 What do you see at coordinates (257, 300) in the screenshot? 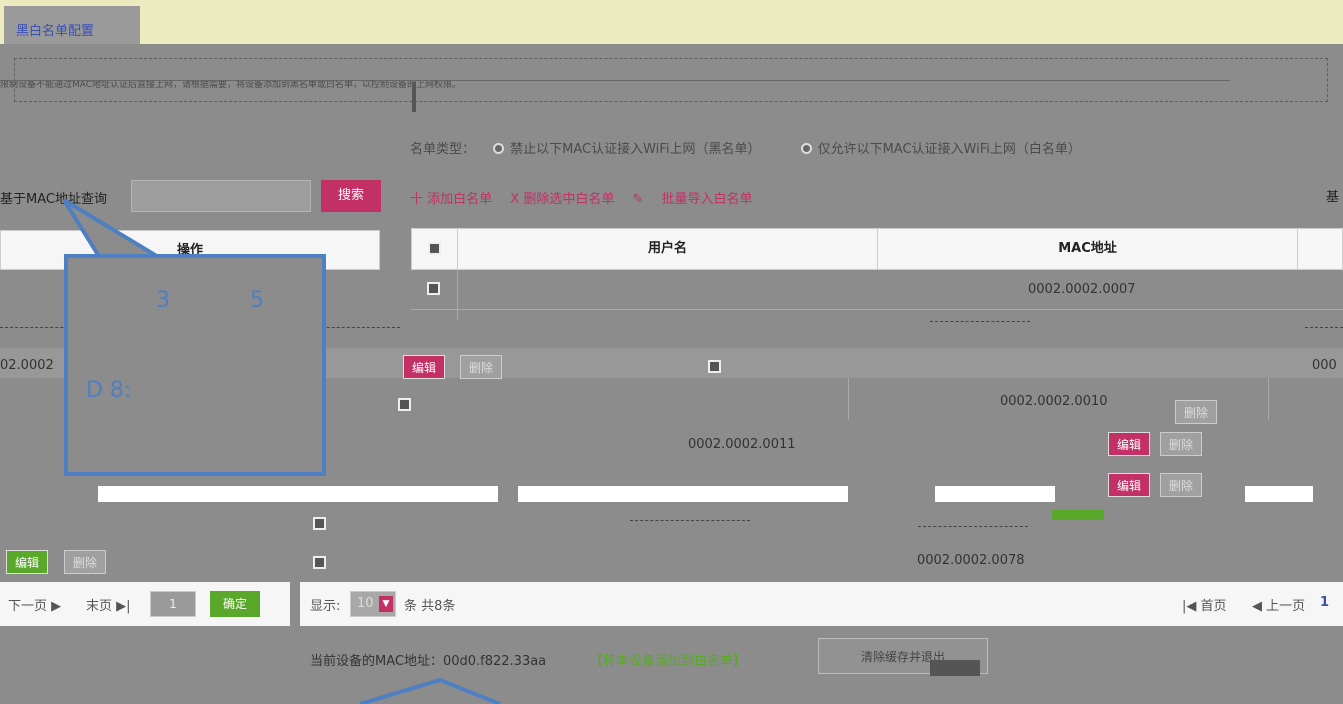
I see `callout-number: 5` at bounding box center [257, 300].